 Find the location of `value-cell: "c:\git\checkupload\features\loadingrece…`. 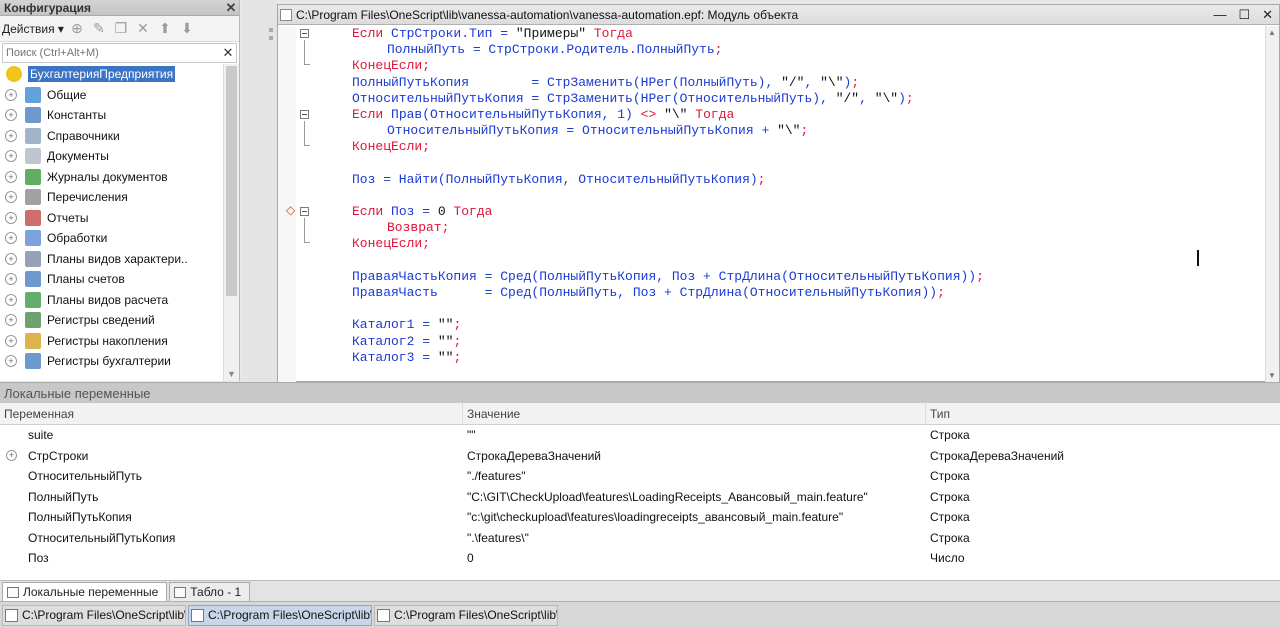

value-cell: "c:\git\checkupload\features\loadingrece… is located at coordinates (694, 517).